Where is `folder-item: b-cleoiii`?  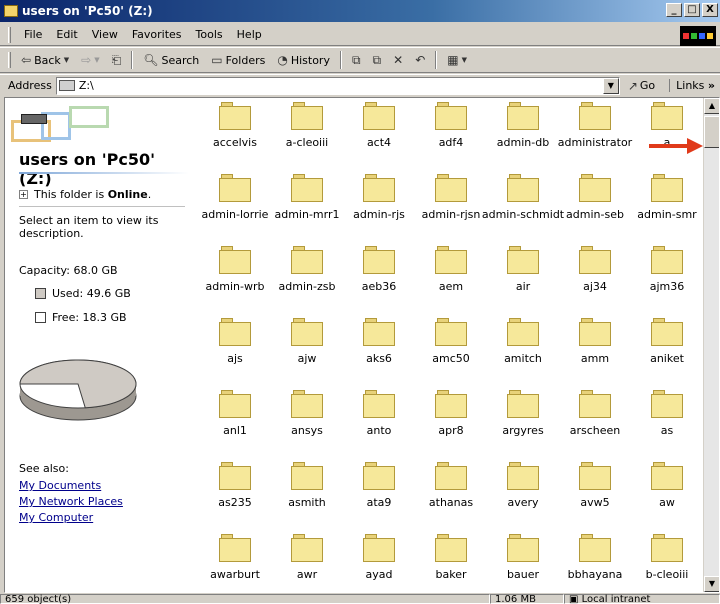
folder-item: b-cleoiii is located at coordinates (667, 561).